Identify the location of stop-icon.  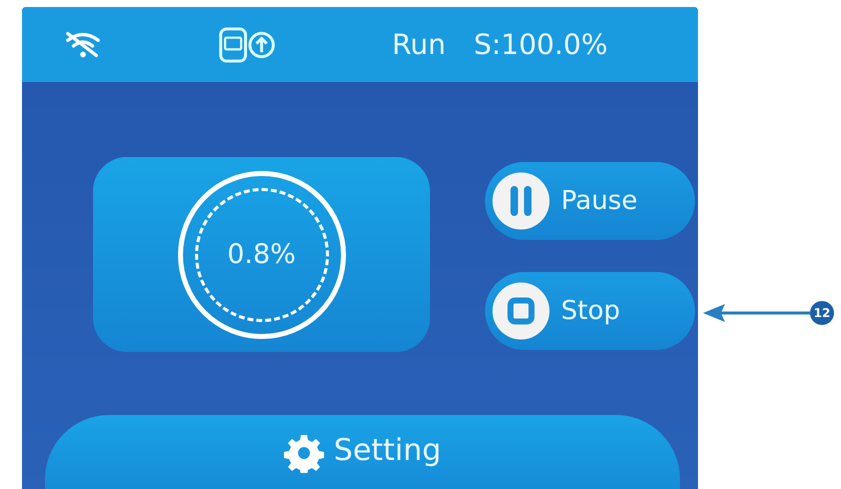
(521, 311).